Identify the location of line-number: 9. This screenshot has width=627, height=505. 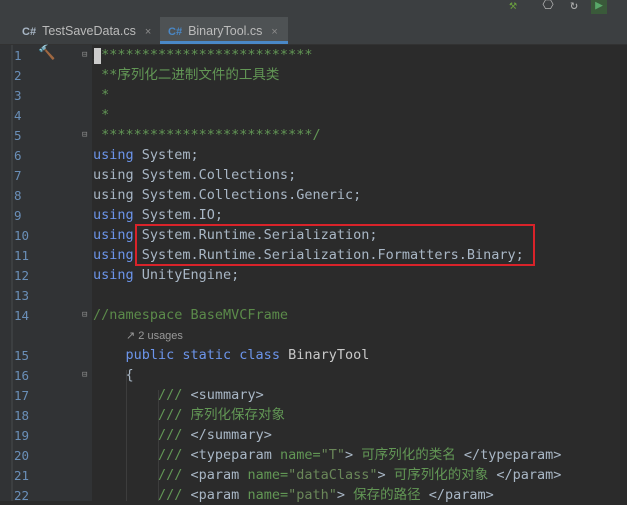
(18, 215).